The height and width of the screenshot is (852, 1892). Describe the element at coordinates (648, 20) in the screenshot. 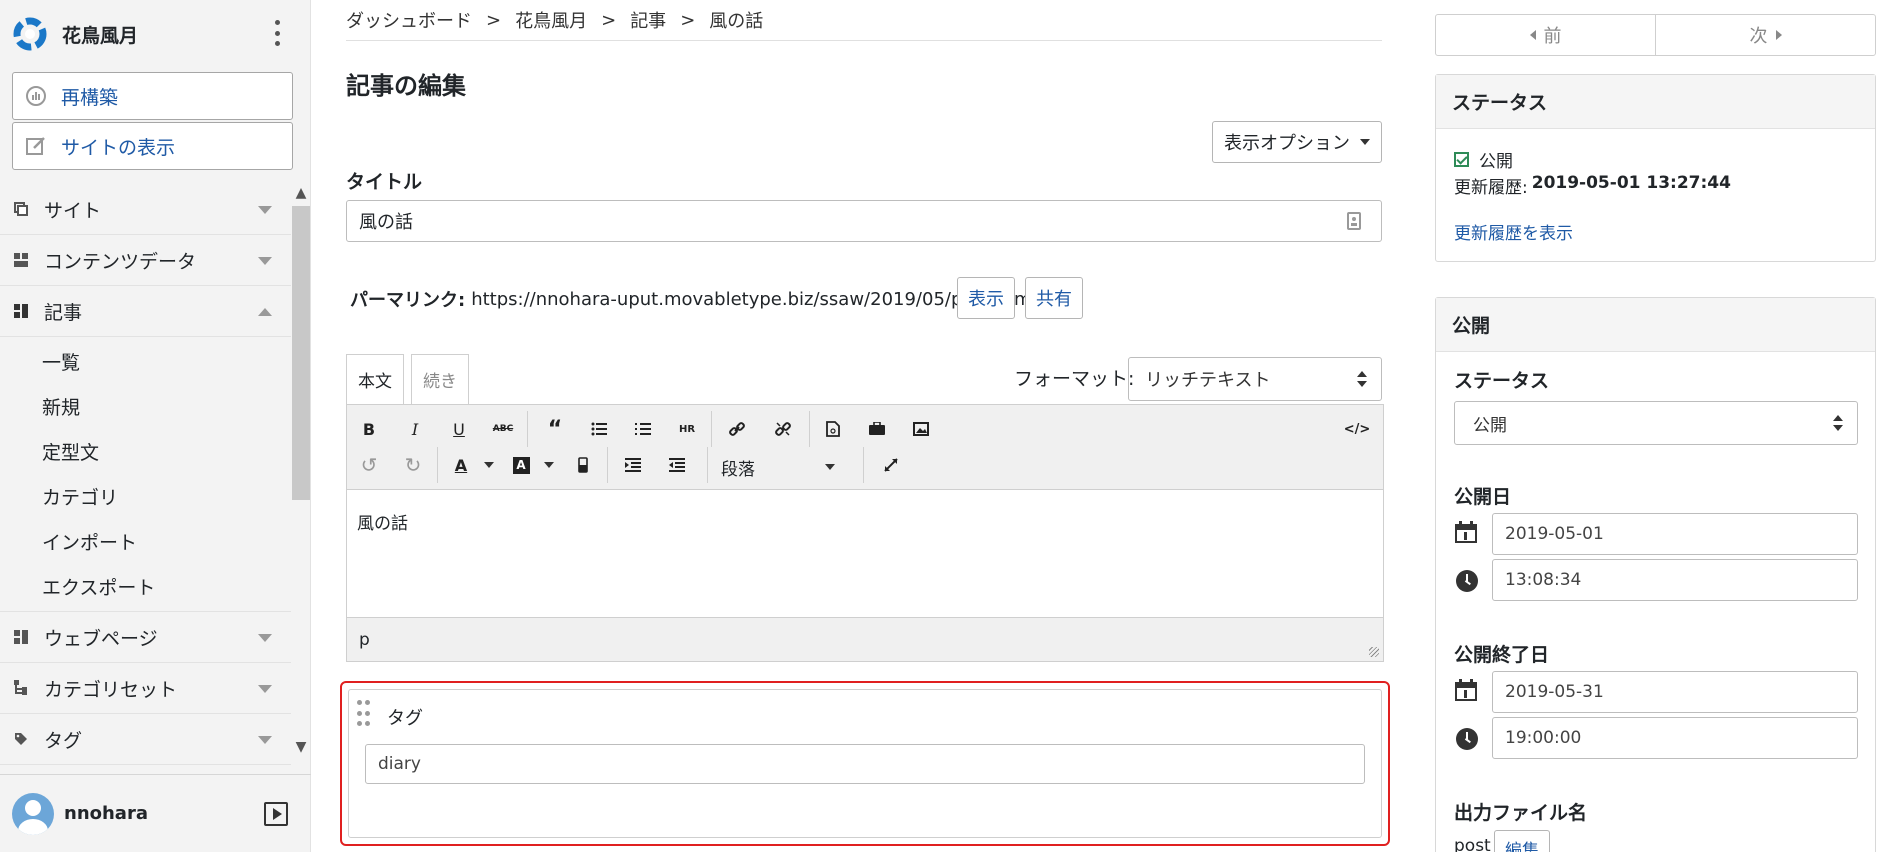

I see `breadcrumb-entries: 記事` at that location.